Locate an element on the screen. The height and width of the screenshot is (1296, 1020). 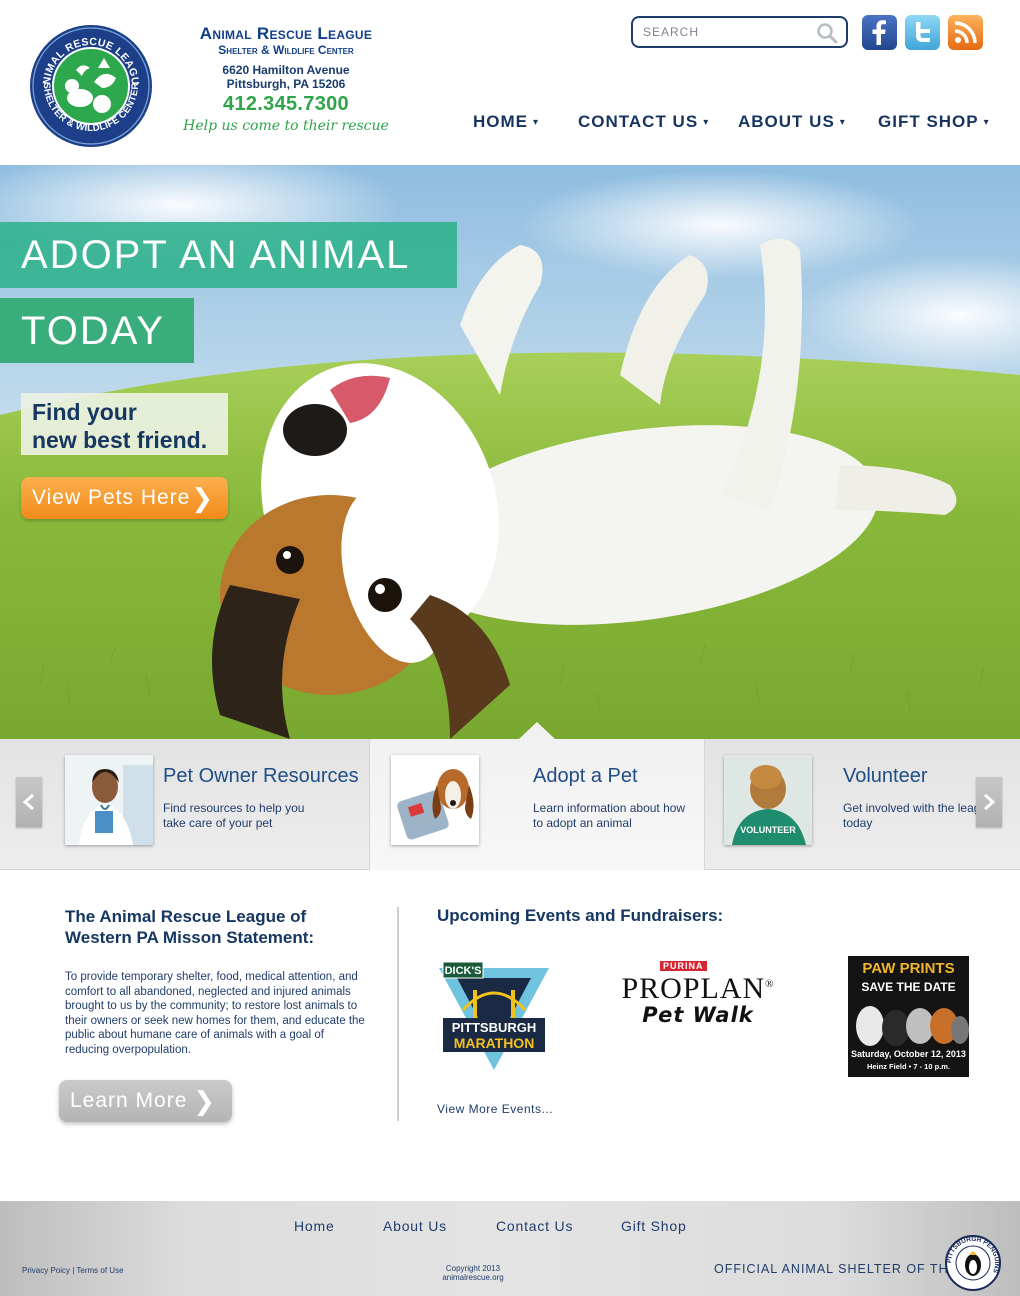
carousel-next-button is located at coordinates (989, 802).